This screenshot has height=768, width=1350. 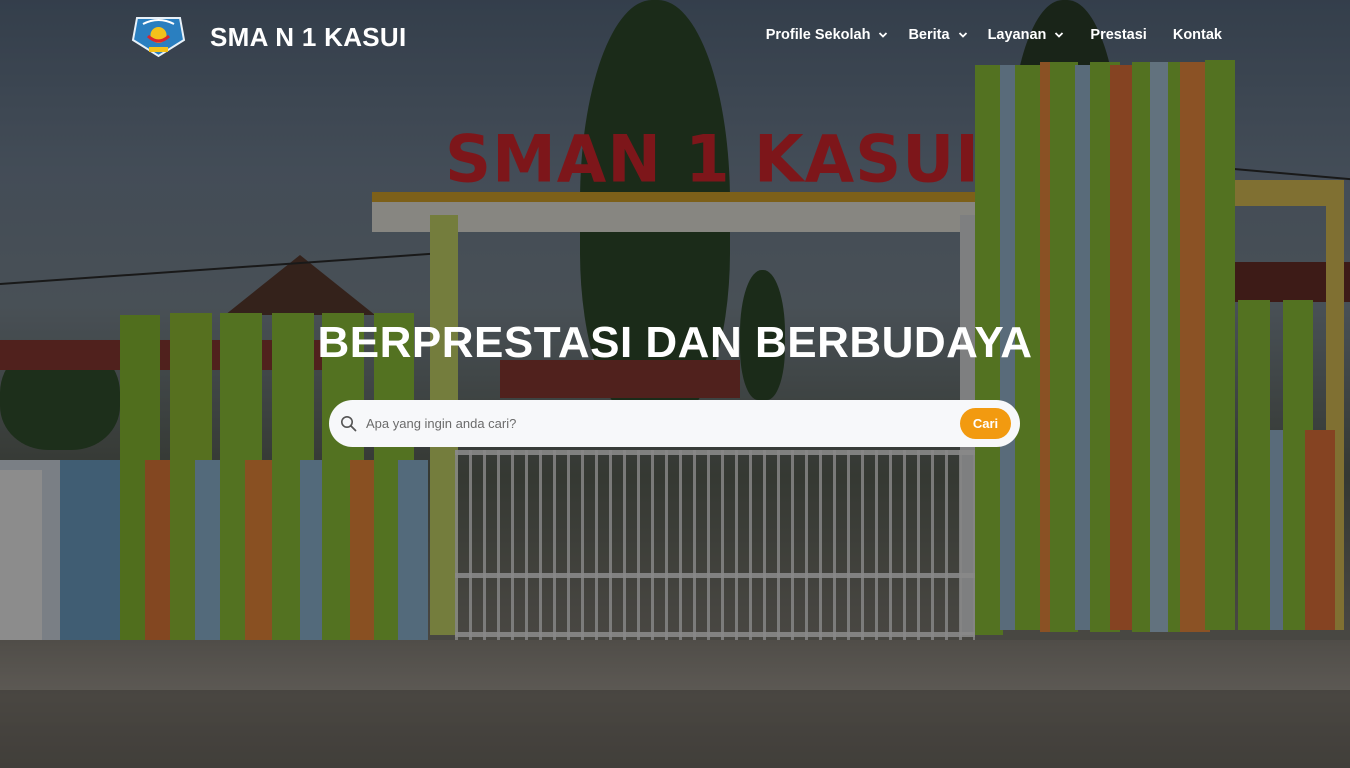 I want to click on search-bar: Cari, so click(x=674, y=423).